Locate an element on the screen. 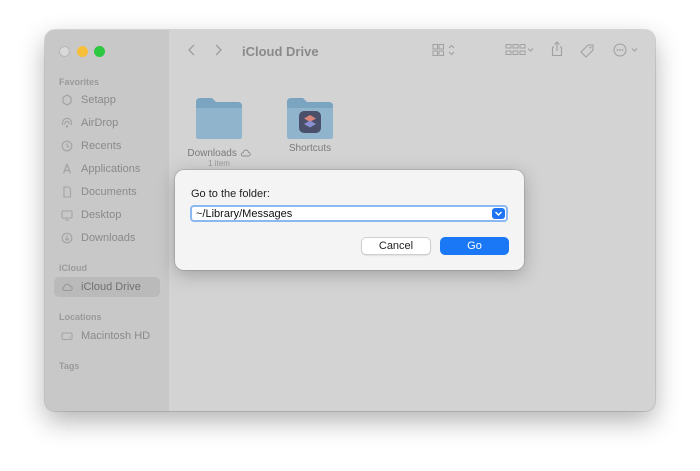 The height and width of the screenshot is (471, 700). sidebar-section-locations: Locations is located at coordinates (80, 317).